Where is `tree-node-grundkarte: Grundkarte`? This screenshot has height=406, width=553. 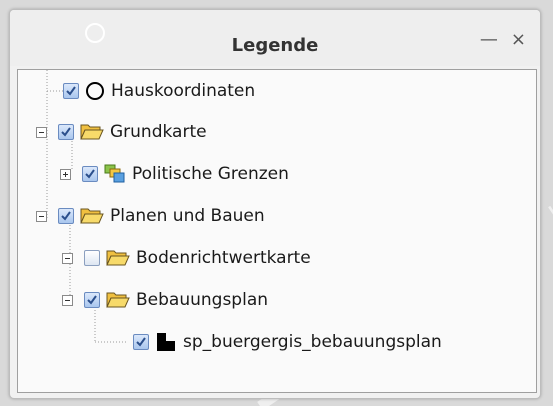 tree-node-grundkarte: Grundkarte is located at coordinates (121, 132).